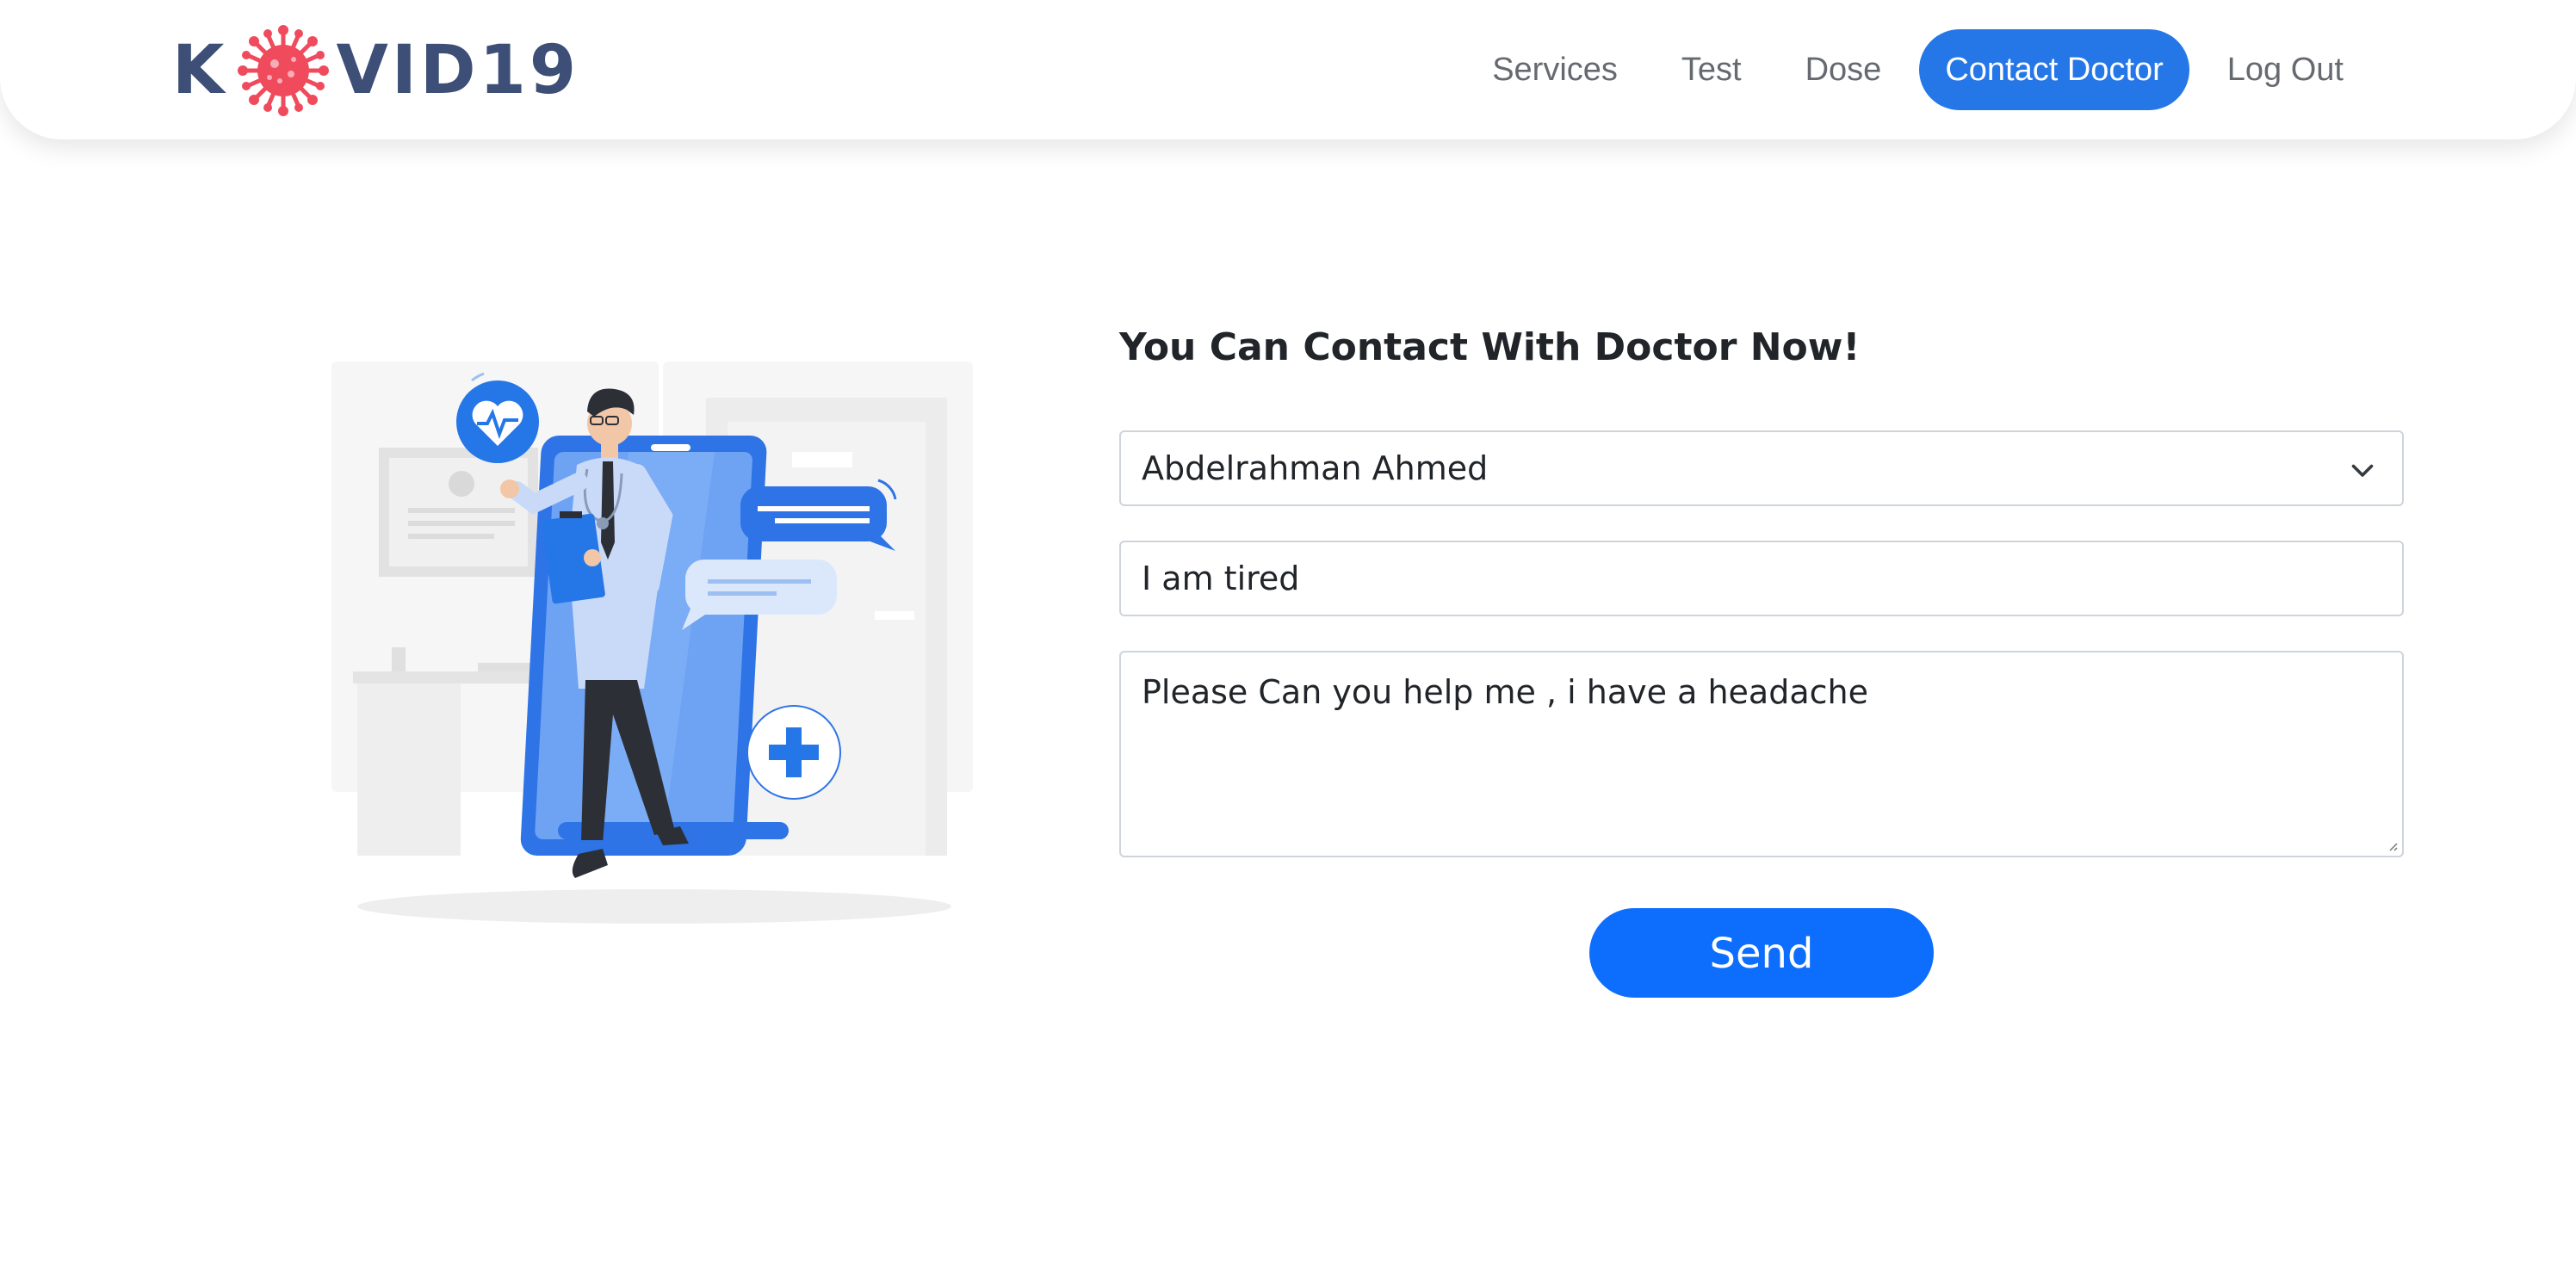  I want to click on doctor-select: Abdelrahman Ahmed, so click(1761, 468).